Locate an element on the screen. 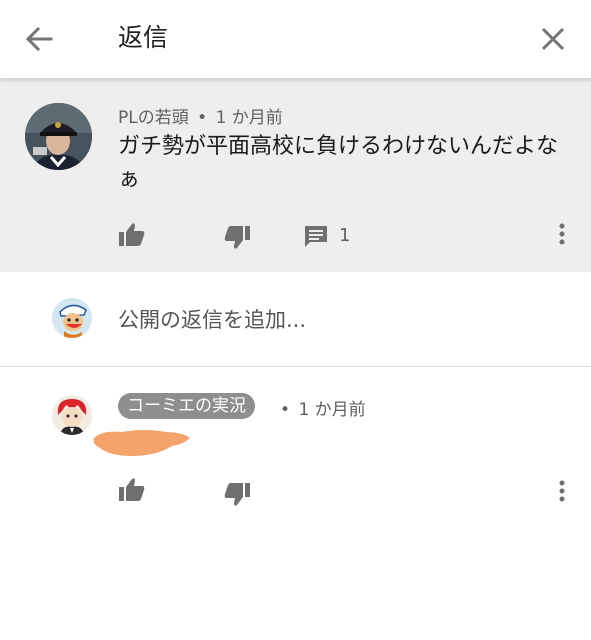  anime-avatar-image is located at coordinates (72, 415).